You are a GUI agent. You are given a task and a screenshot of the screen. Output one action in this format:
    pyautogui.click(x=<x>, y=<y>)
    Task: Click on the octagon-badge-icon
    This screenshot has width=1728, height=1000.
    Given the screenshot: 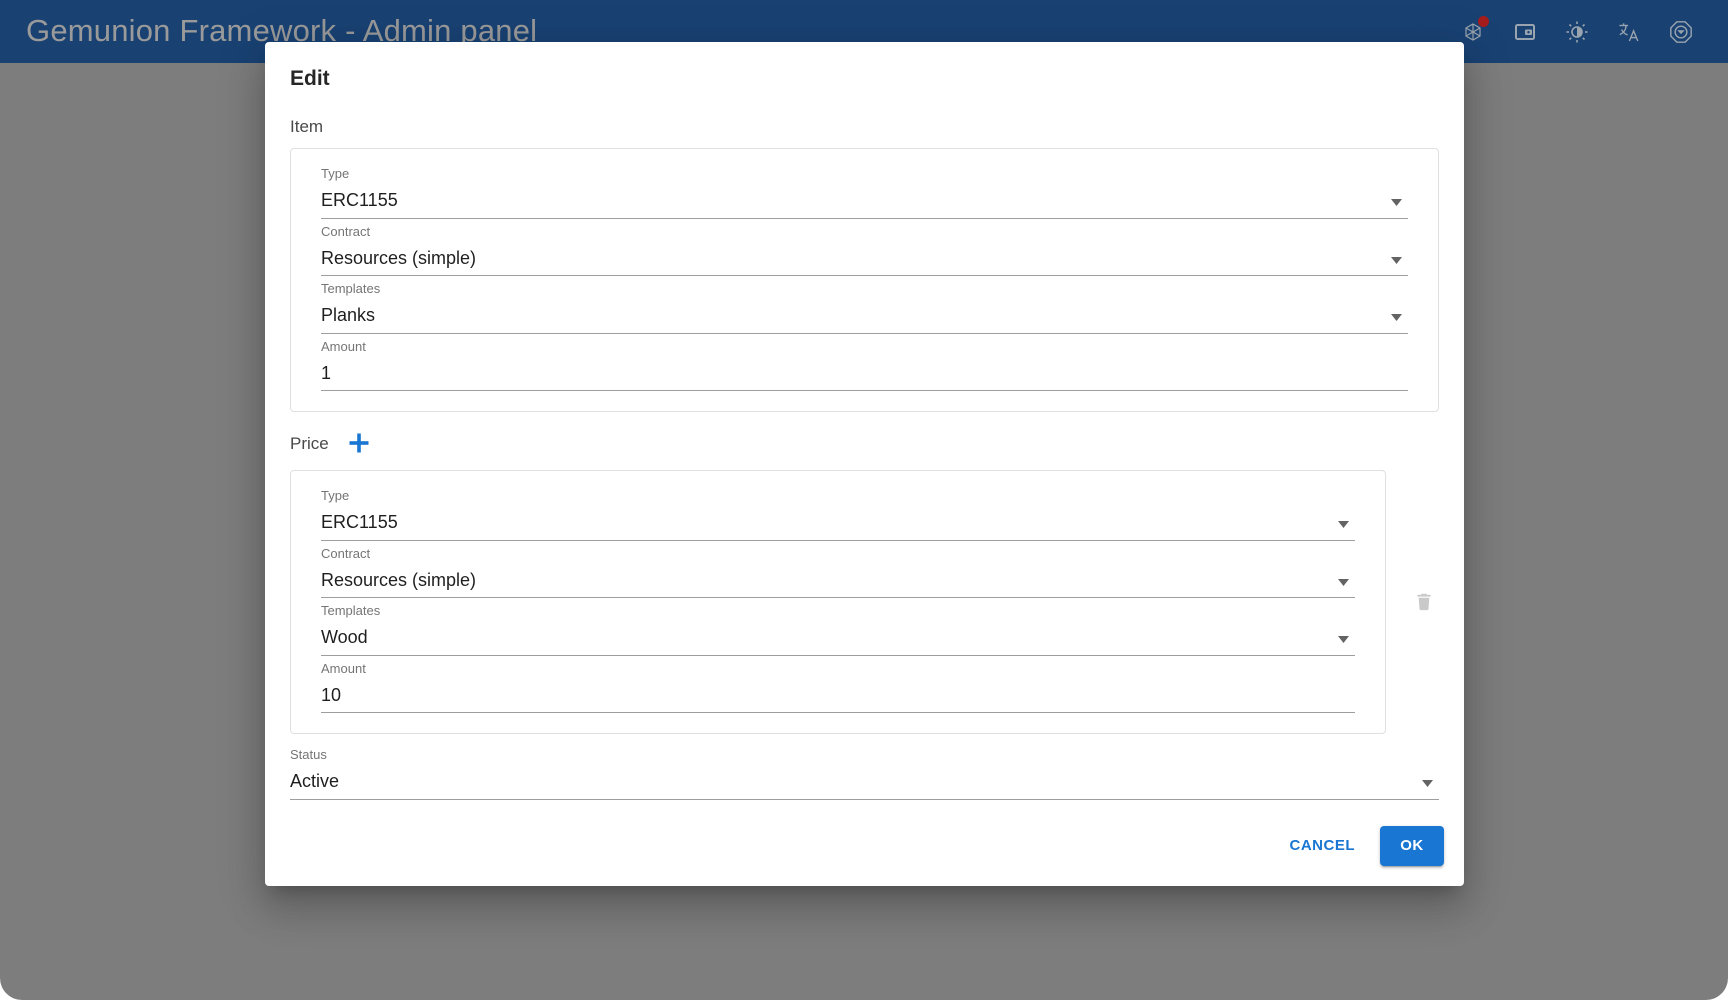 What is the action you would take?
    pyautogui.click(x=1681, y=32)
    